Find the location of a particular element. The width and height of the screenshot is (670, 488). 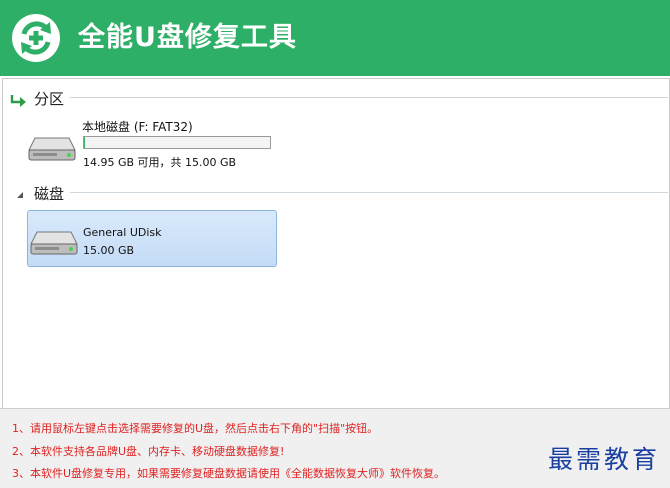

partition-item: 本地磁盘 (F: FAT32) is located at coordinates (137, 126).